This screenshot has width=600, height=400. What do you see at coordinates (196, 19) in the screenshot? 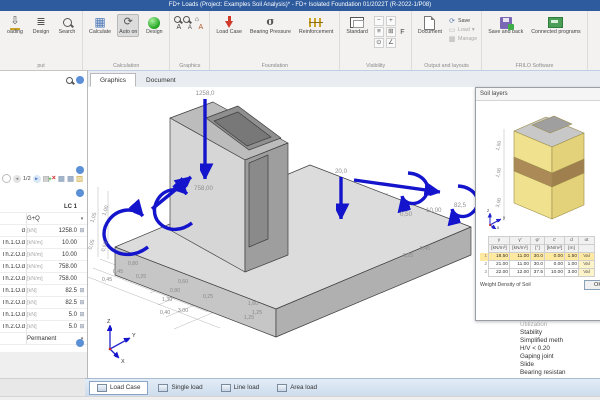
I see `zoom-home-icon: ⌂` at bounding box center [196, 19].